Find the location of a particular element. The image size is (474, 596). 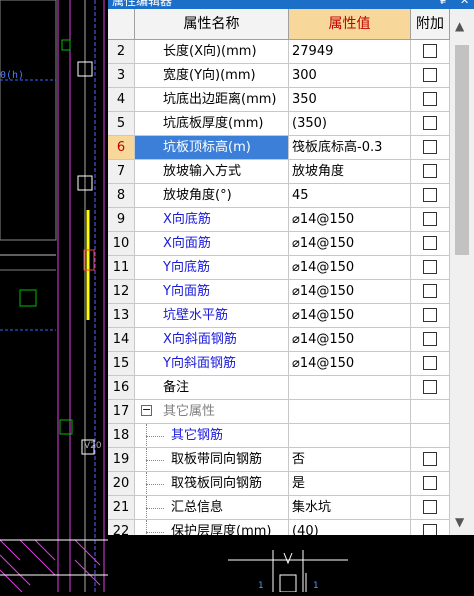

property-row: 21 汇总信息 集水坑 is located at coordinates (279, 508).